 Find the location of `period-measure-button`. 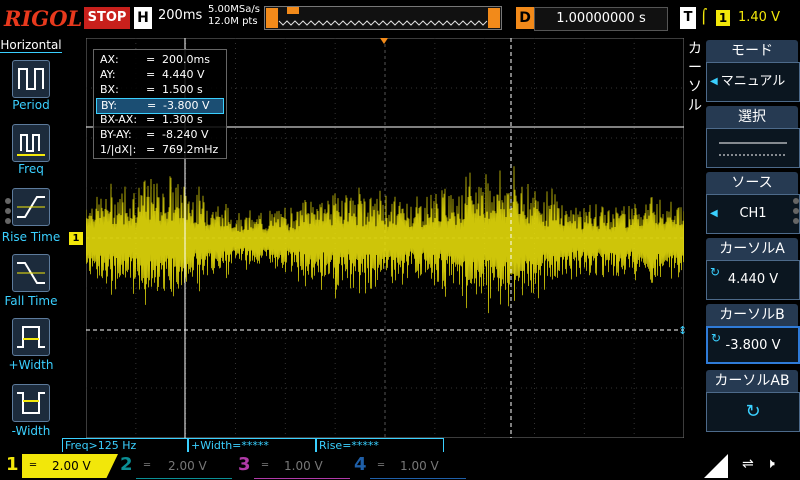

period-measure-button is located at coordinates (31, 79).